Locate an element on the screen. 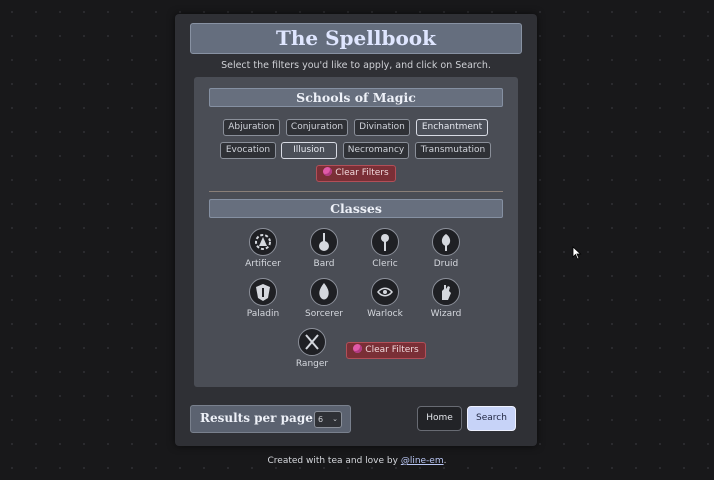 This screenshot has width=714, height=480. chevron-down-icon: ⌄ is located at coordinates (335, 419).